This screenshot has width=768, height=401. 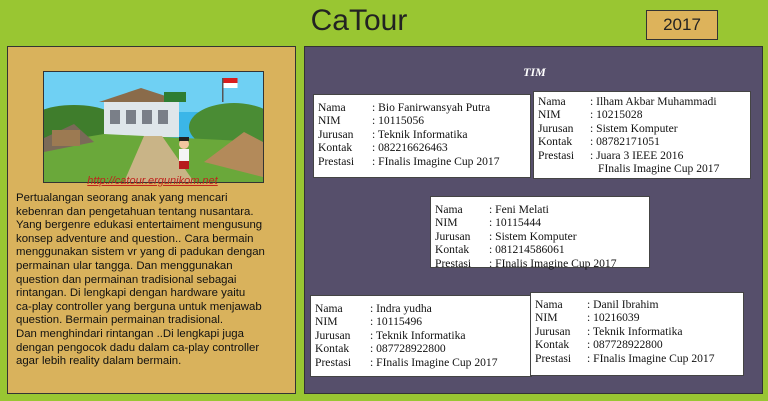 I want to click on member-name: : Feni Melati, so click(x=519, y=209).